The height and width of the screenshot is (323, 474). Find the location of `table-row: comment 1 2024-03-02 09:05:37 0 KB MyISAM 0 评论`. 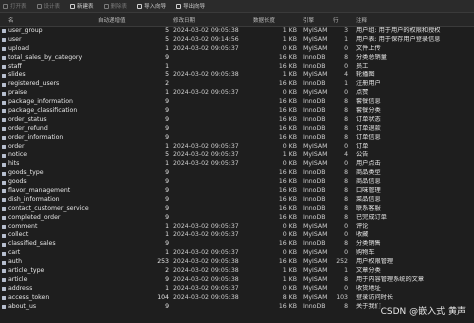

table-row: comment 1 2024-03-02 09:05:37 0 KB MyISAM 0 评论 is located at coordinates (237, 227).